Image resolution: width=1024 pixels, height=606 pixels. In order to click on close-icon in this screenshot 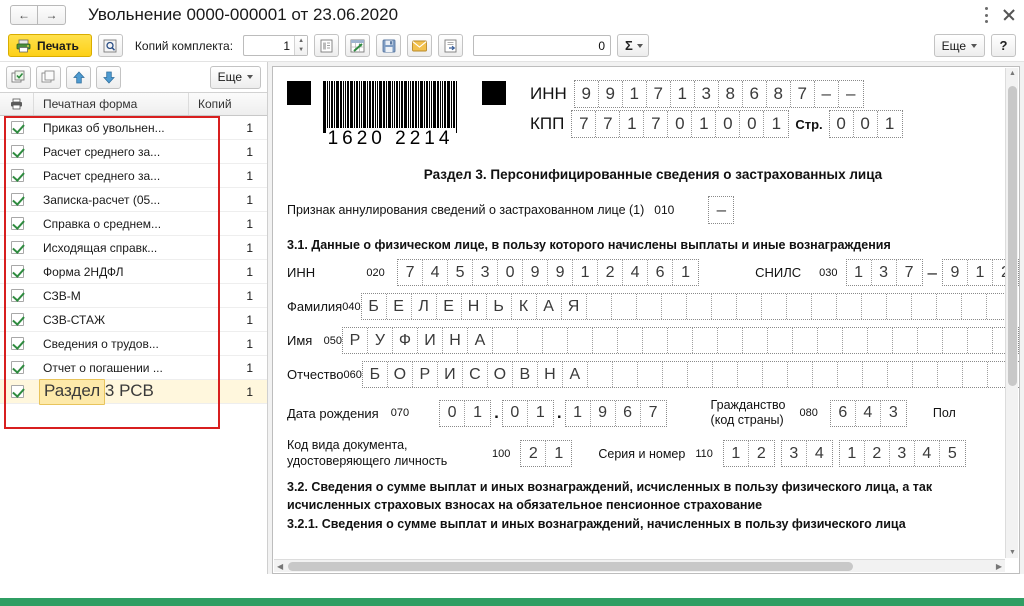, I will do `click(1009, 15)`.